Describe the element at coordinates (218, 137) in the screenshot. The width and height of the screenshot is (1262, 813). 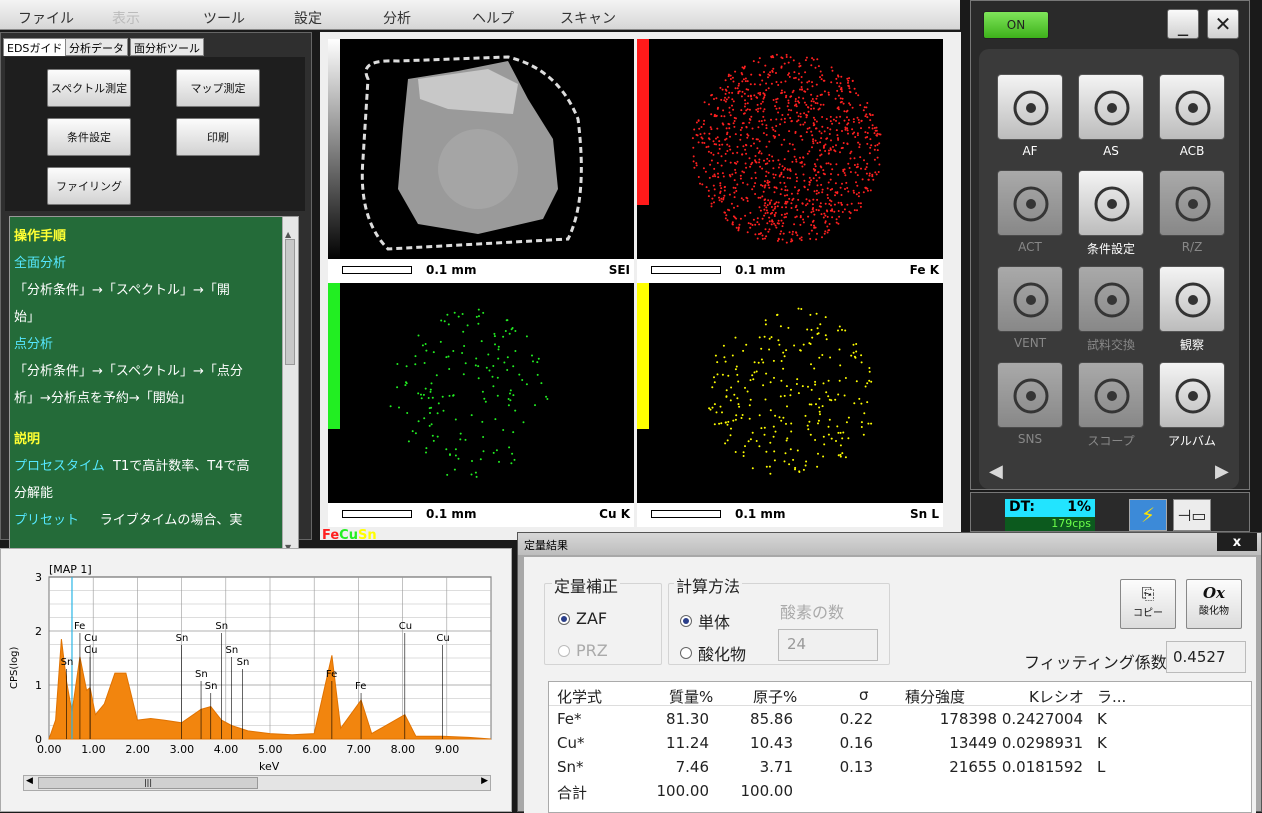
I see `print-button: 印刷` at that location.